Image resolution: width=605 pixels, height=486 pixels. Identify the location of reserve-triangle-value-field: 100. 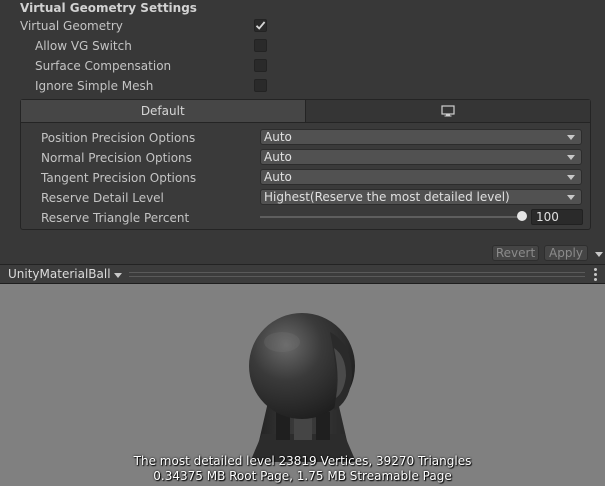
(557, 217).